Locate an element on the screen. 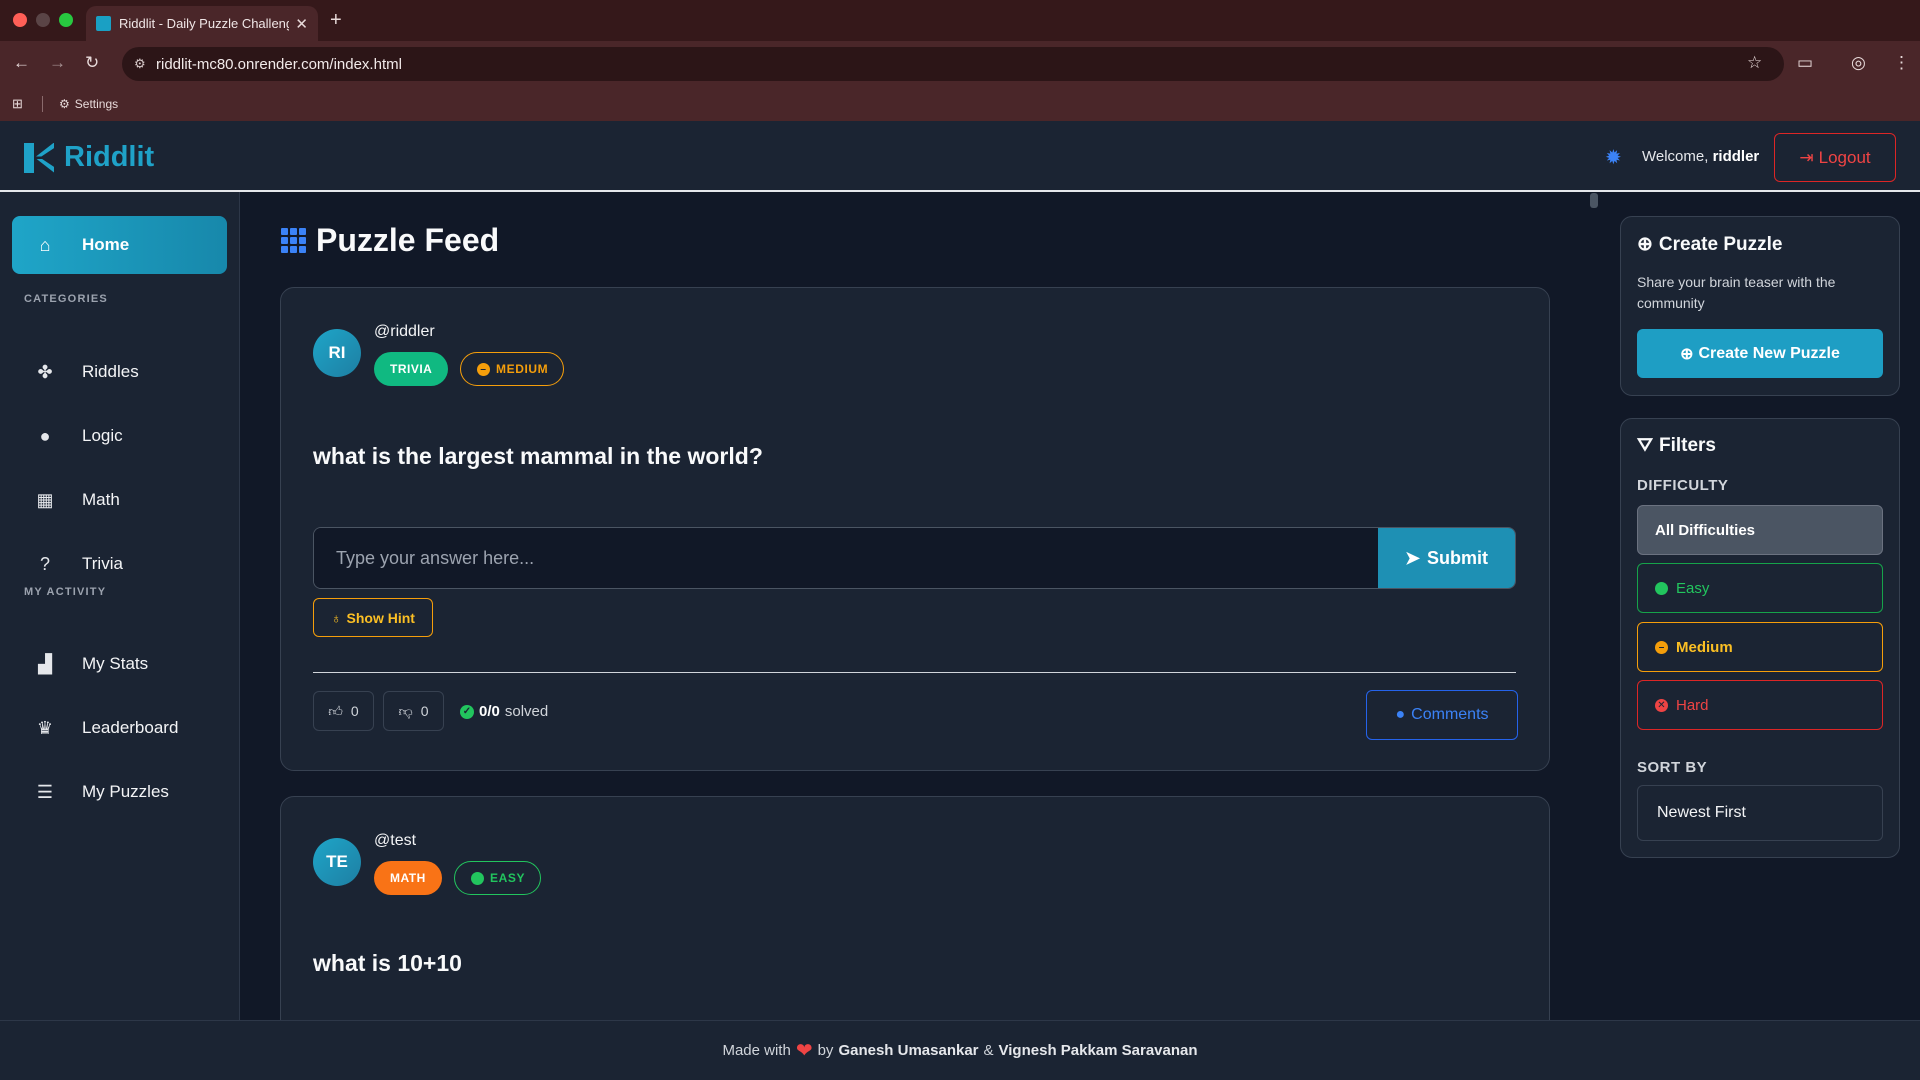 The height and width of the screenshot is (1080, 1920). forward-icon: → is located at coordinates (57, 63).